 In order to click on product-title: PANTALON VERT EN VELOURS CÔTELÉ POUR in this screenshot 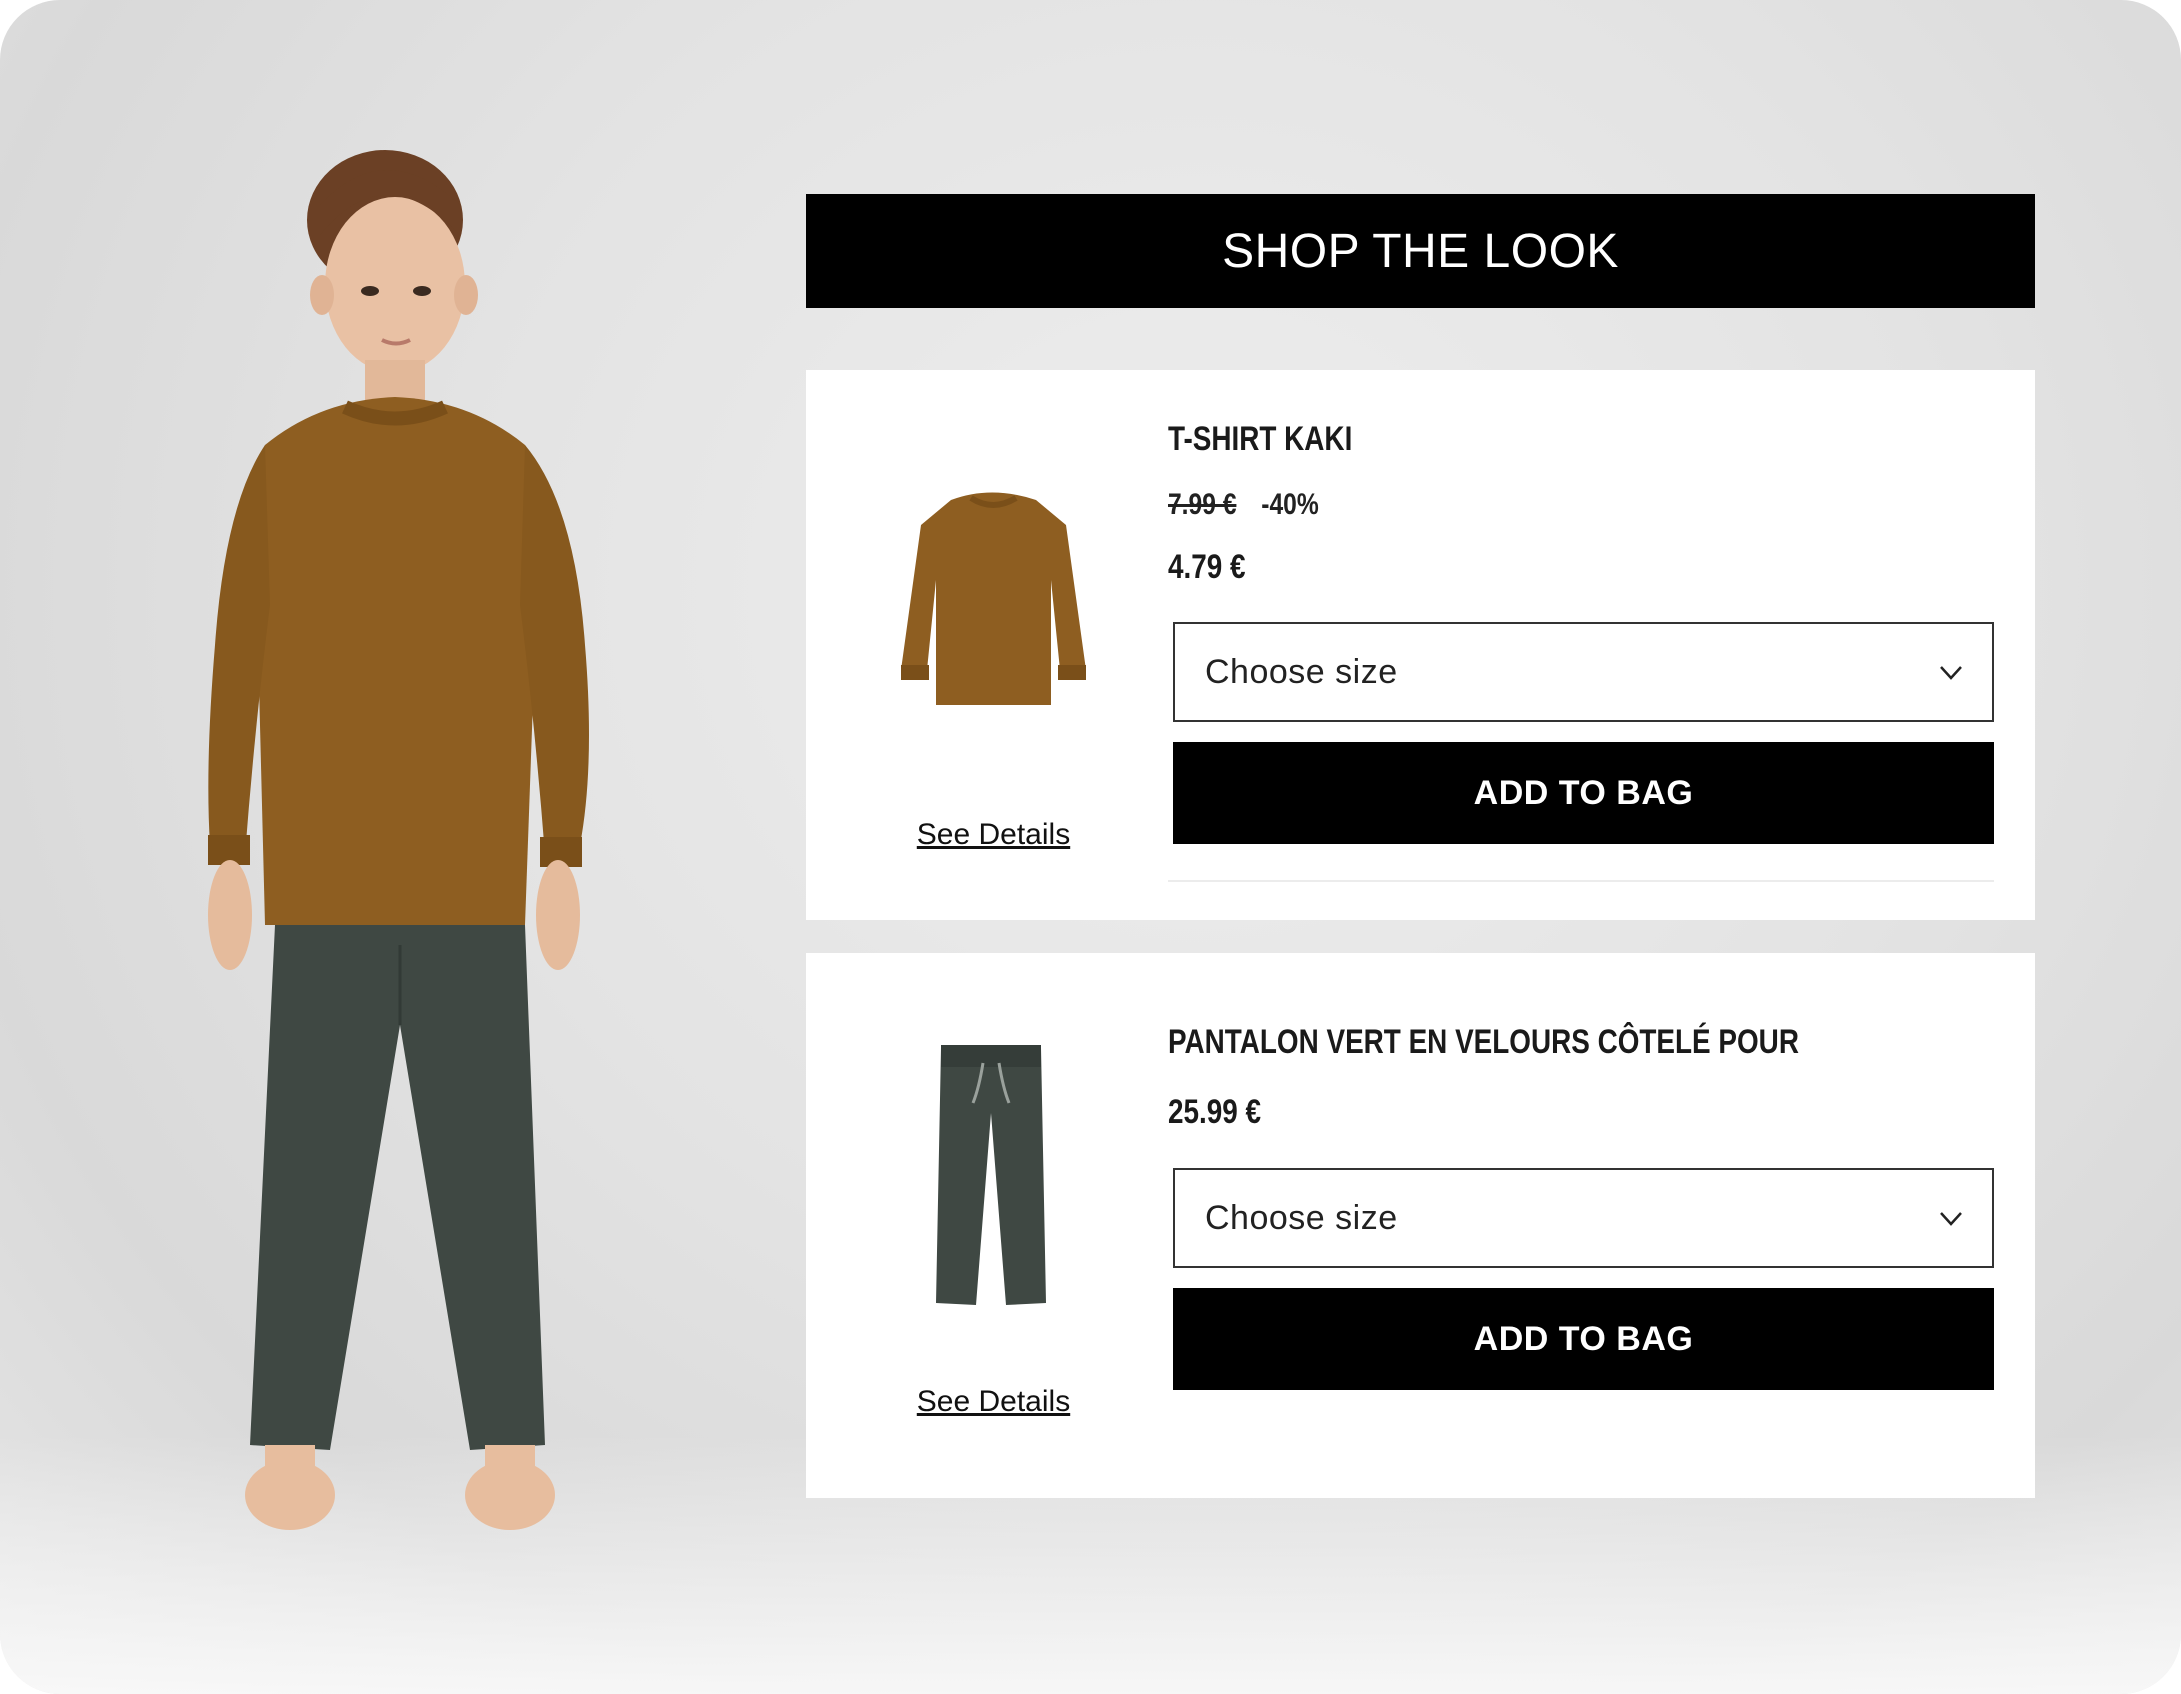, I will do `click(1483, 1042)`.